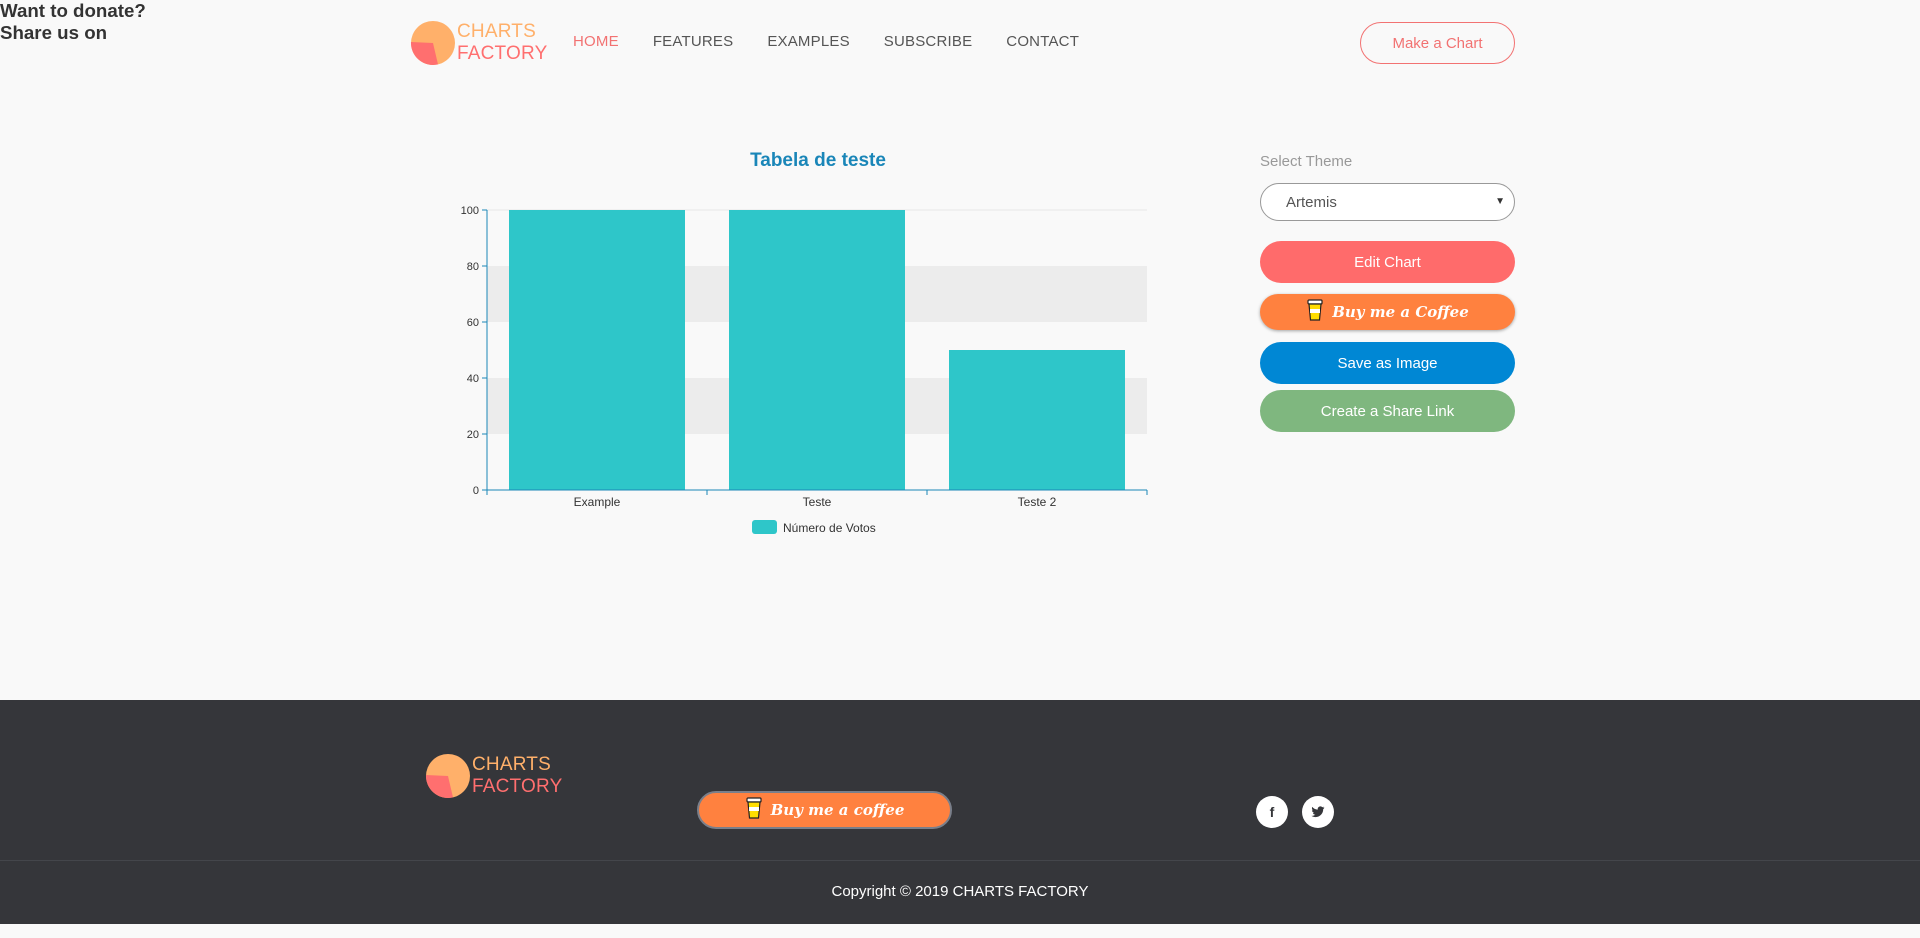  What do you see at coordinates (1387, 363) in the screenshot?
I see `save-as-image-button: Save as Image` at bounding box center [1387, 363].